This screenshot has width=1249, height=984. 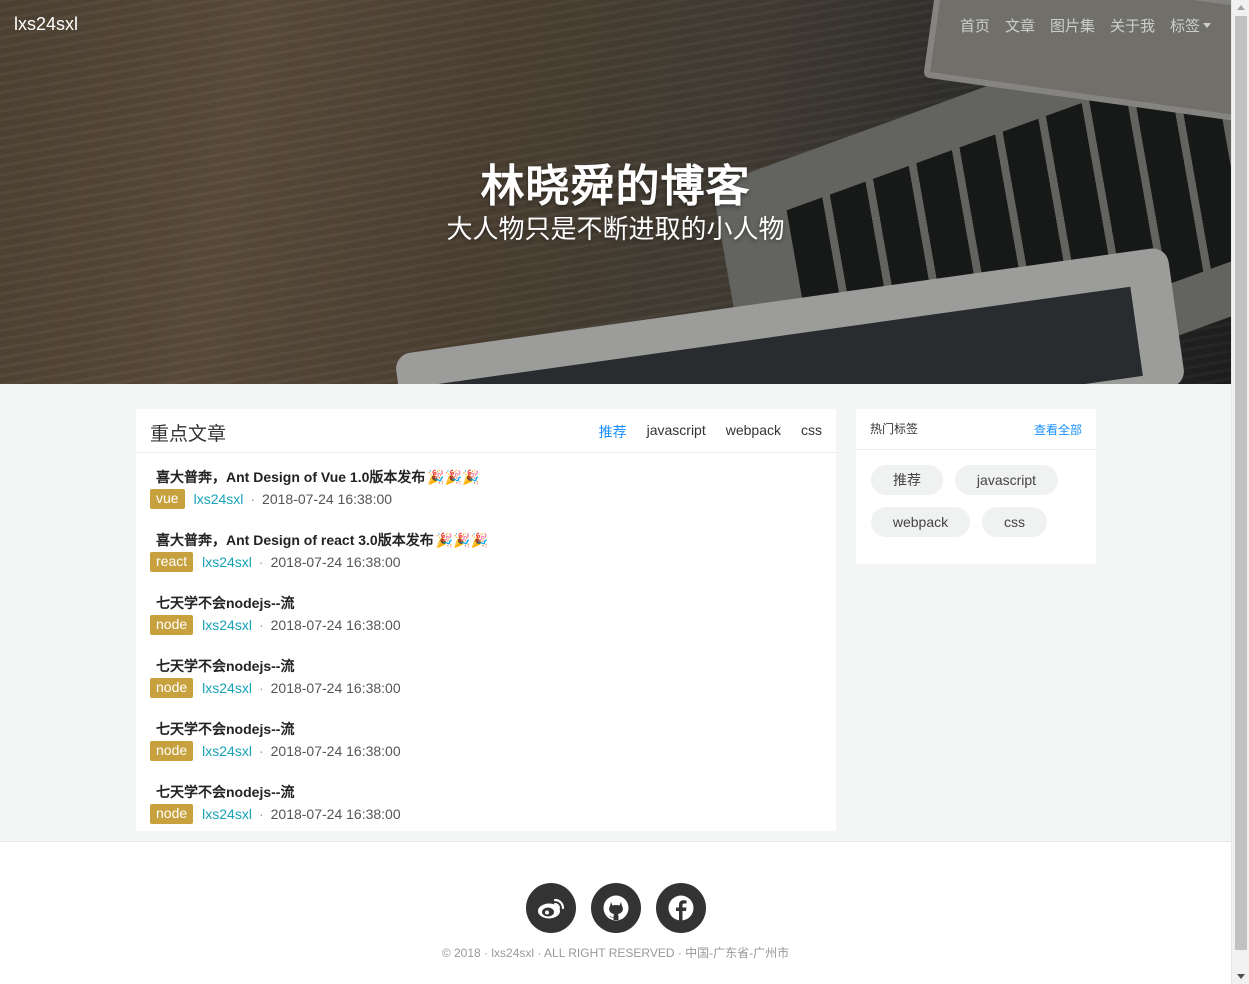 I want to click on article-meta: react lxs24sxl · 2018-07-24 16:38:00, so click(x=275, y=562).